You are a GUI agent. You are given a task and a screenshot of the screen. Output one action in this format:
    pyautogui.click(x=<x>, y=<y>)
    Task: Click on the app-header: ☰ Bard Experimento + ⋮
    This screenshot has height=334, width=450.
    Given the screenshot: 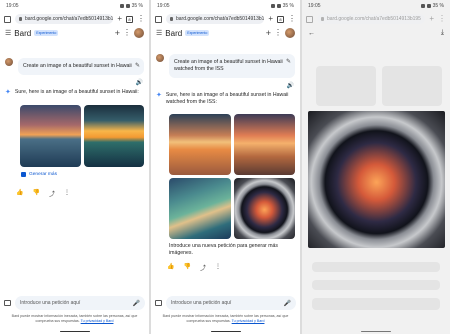 What is the action you would take?
    pyautogui.click(x=225, y=33)
    